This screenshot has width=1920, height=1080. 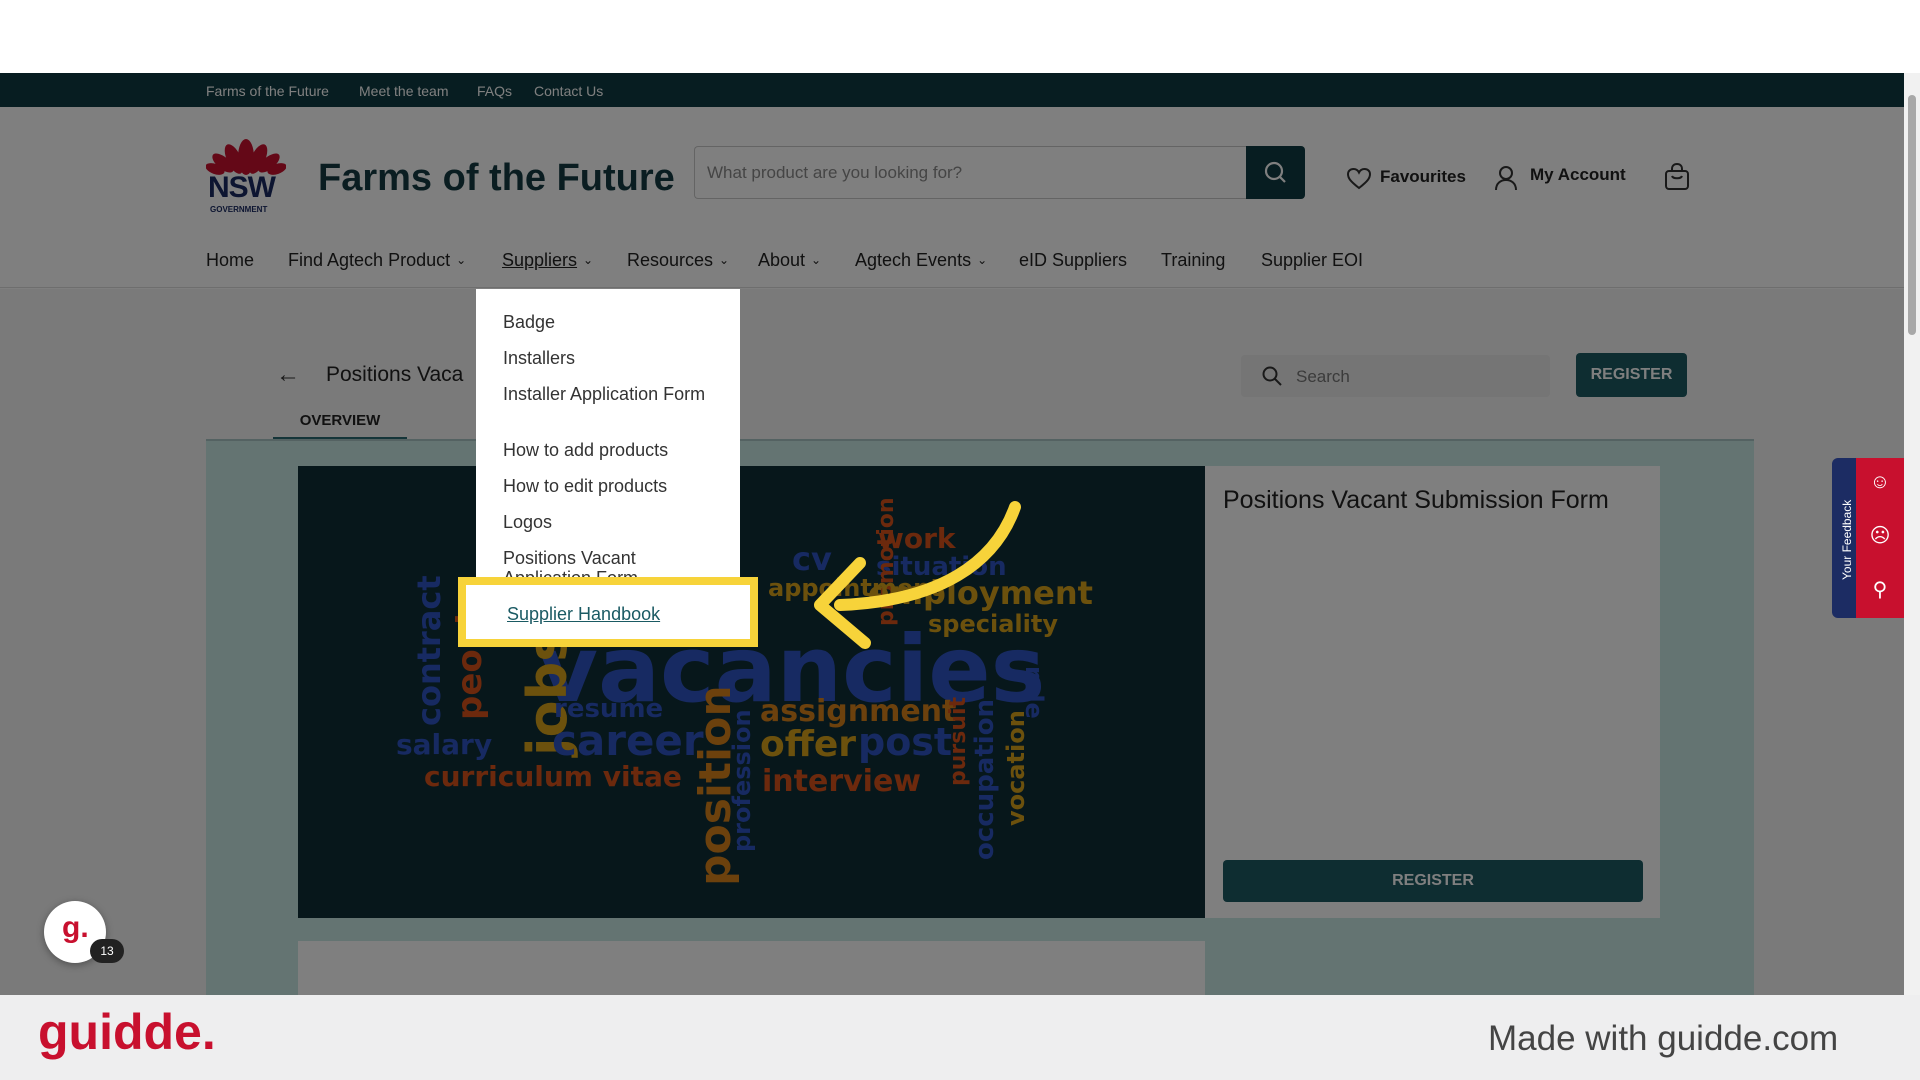 I want to click on guidde-footer: guidde. Made with guidde.com, so click(x=960, y=1037).